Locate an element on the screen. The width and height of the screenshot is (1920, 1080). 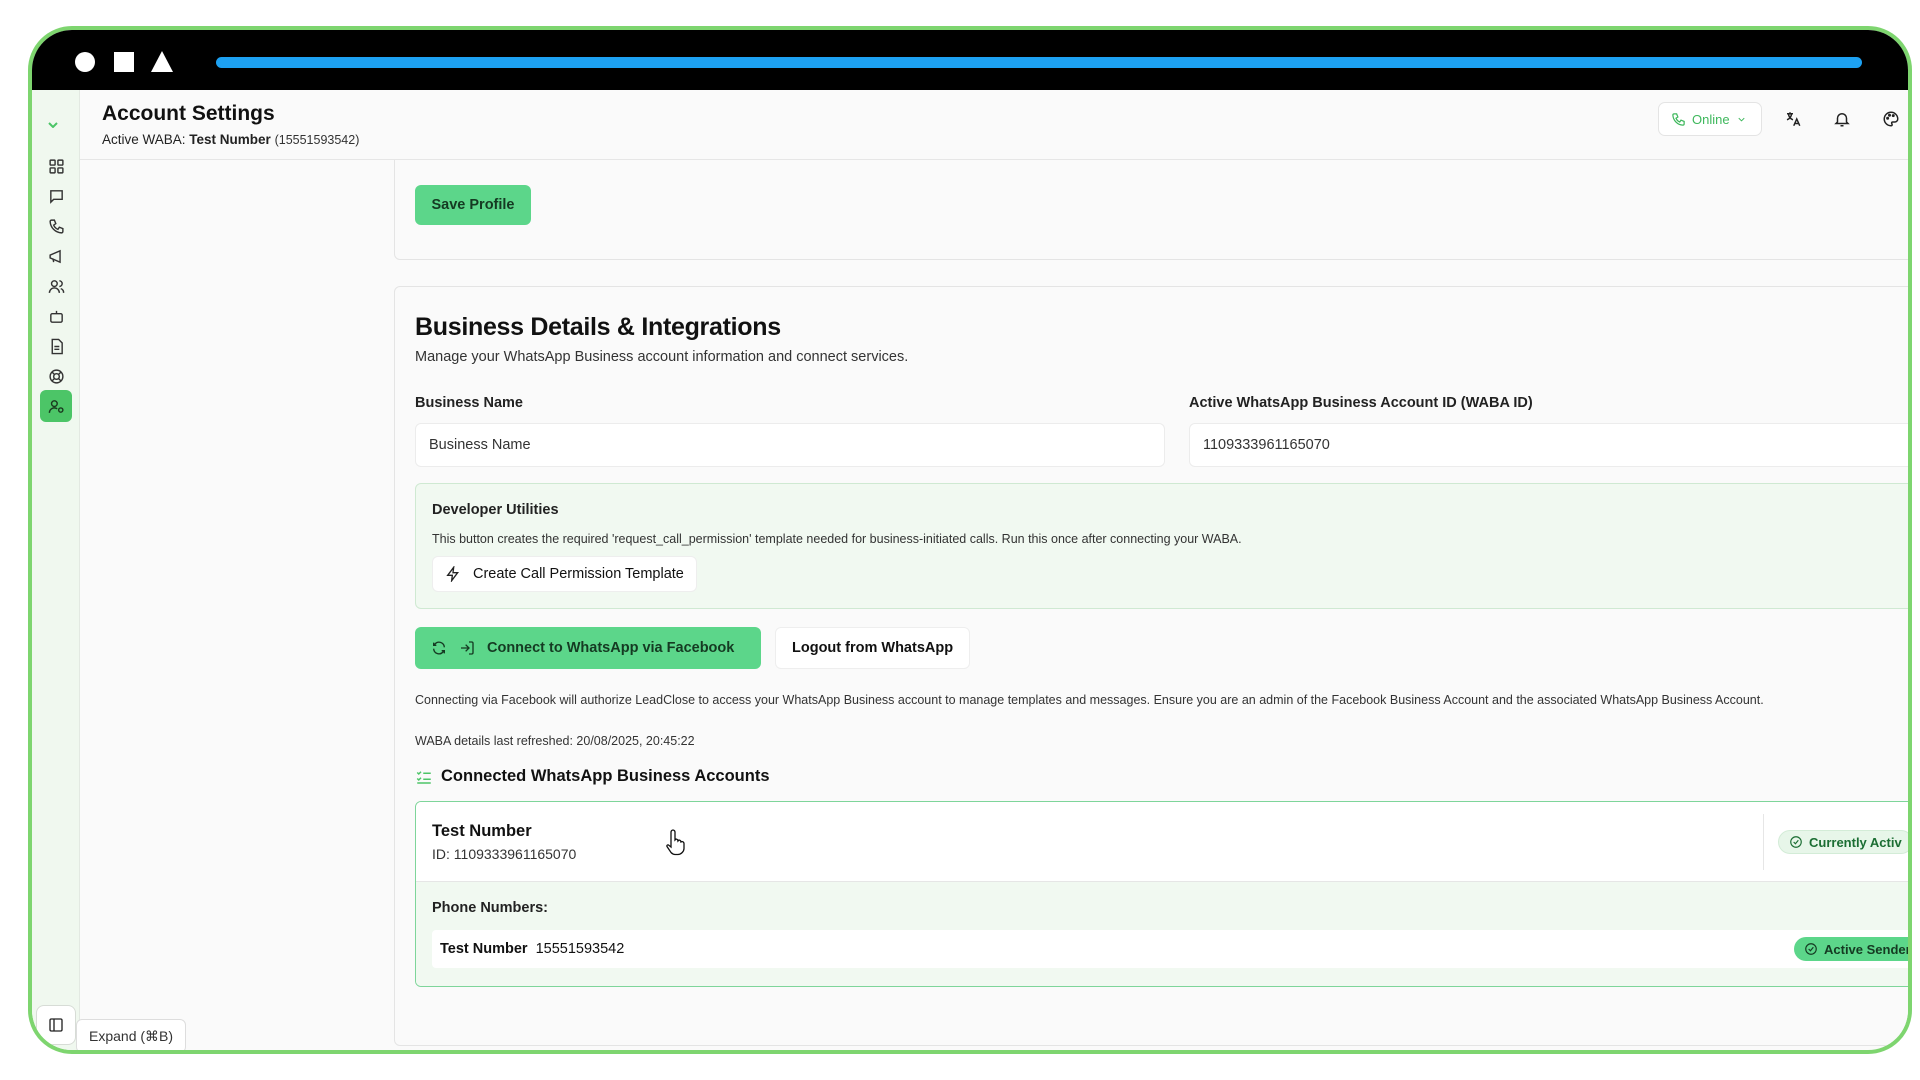
subtitle-number: (15551593542) is located at coordinates (317, 140).